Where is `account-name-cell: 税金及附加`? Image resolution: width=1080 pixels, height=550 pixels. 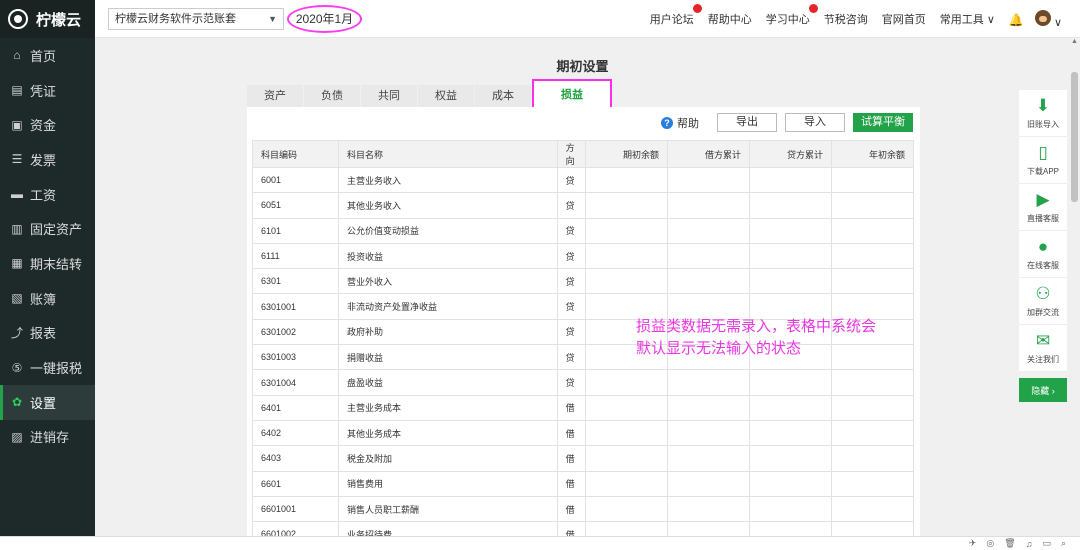 account-name-cell: 税金及附加 is located at coordinates (448, 458).